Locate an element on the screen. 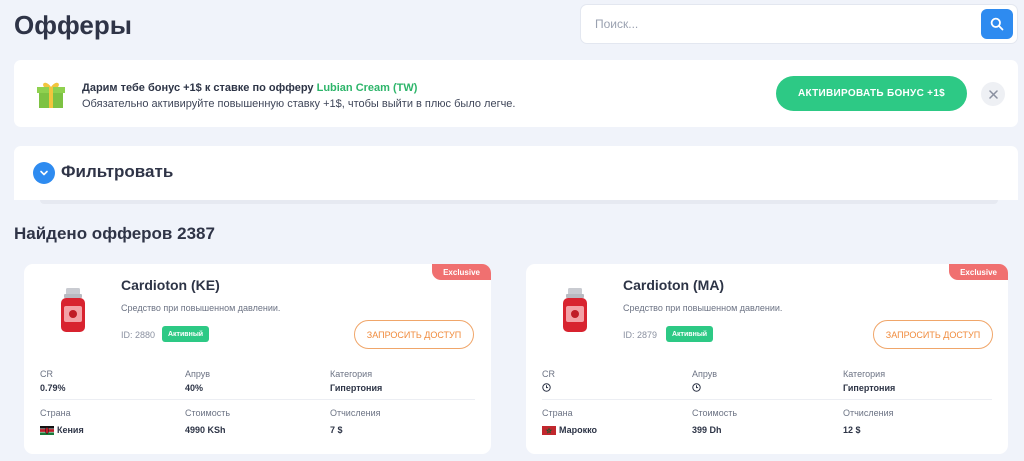 The width and height of the screenshot is (1024, 461). search-button is located at coordinates (997, 24).